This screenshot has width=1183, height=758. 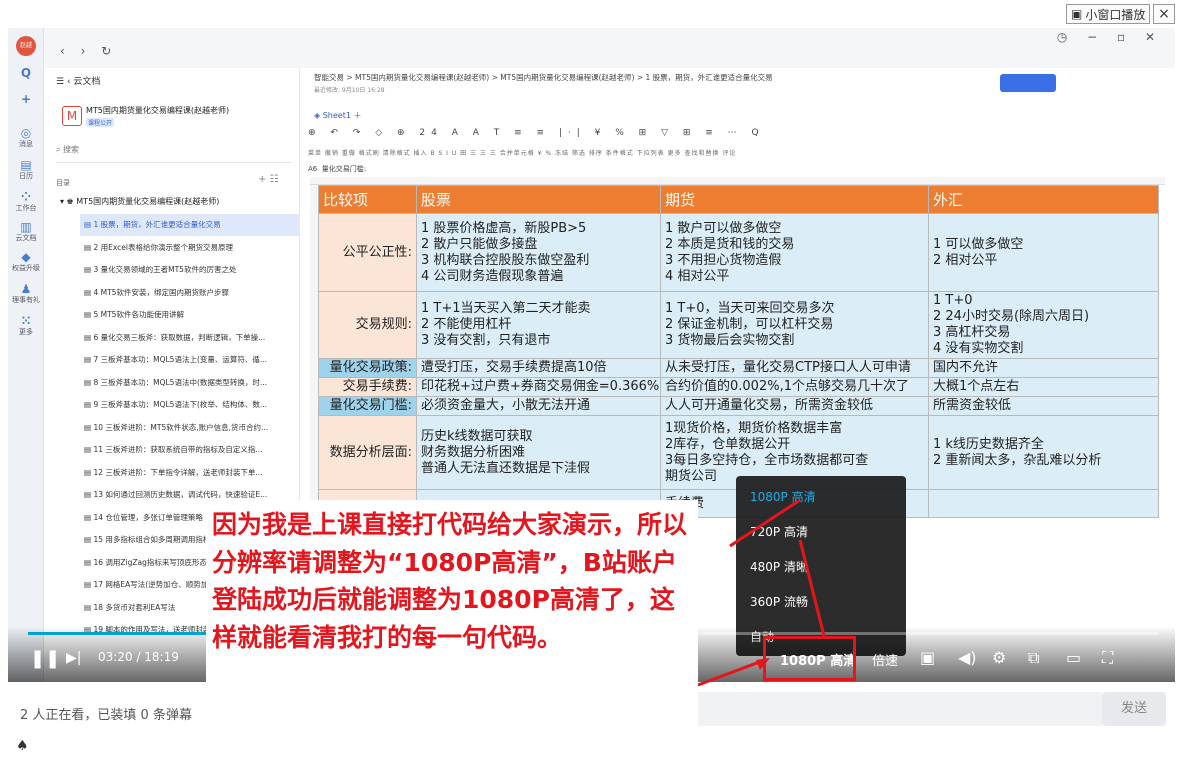 I want to click on share-button, so click(x=1028, y=83).